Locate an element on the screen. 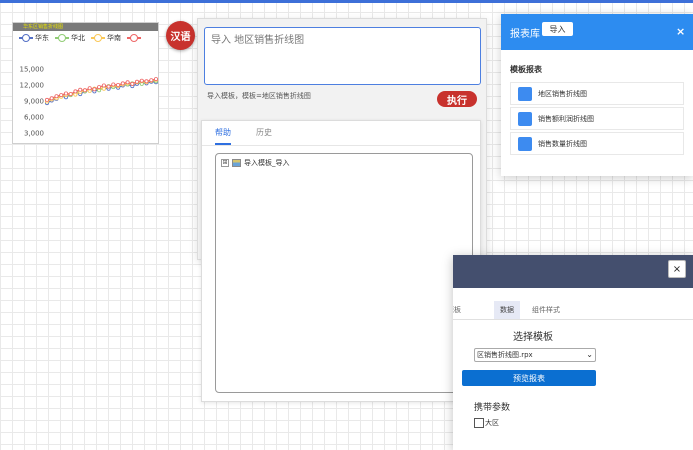  tab-component-style: 组件样式 is located at coordinates (546, 310).